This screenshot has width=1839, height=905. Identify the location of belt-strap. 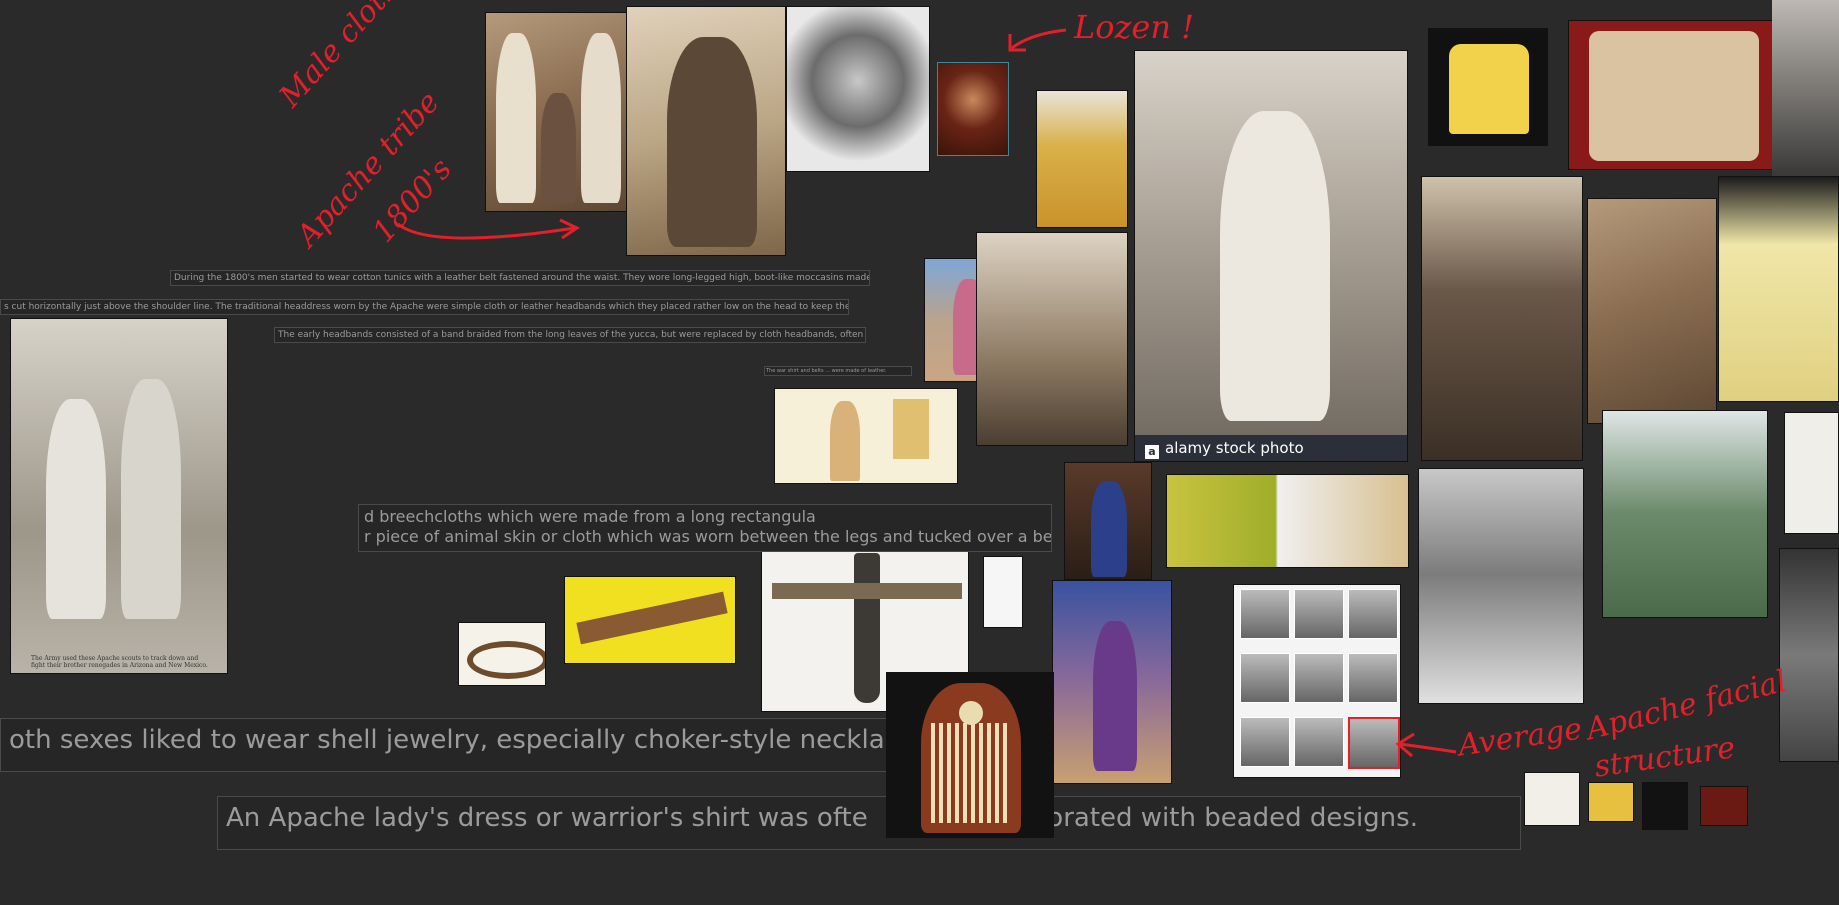
(867, 591).